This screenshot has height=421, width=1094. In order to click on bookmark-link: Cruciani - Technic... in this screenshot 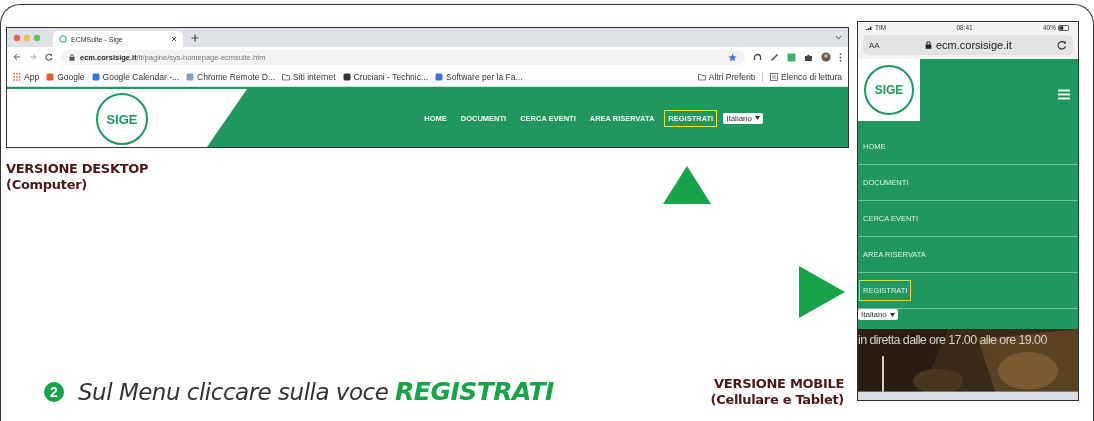, I will do `click(385, 76)`.